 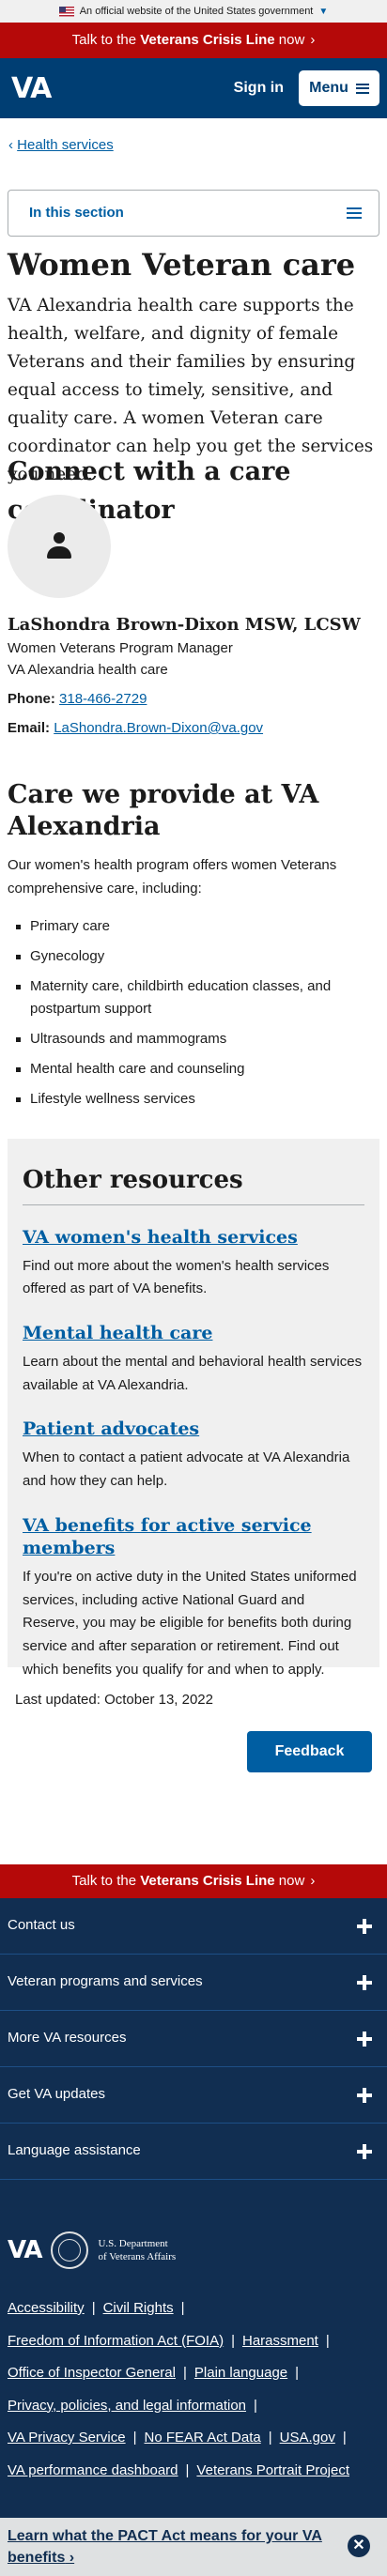 What do you see at coordinates (193, 1334) in the screenshot?
I see `resource-link-mental-health: Mental health care` at bounding box center [193, 1334].